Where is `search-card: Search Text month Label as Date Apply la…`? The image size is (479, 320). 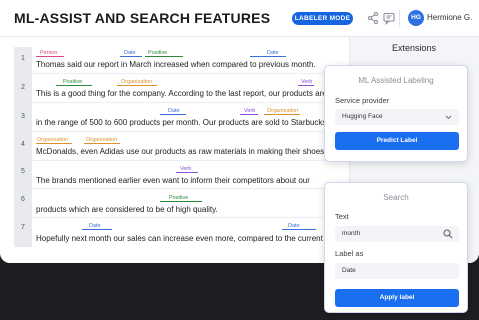
search-card: Search Text month Label as Date Apply la… is located at coordinates (396, 247).